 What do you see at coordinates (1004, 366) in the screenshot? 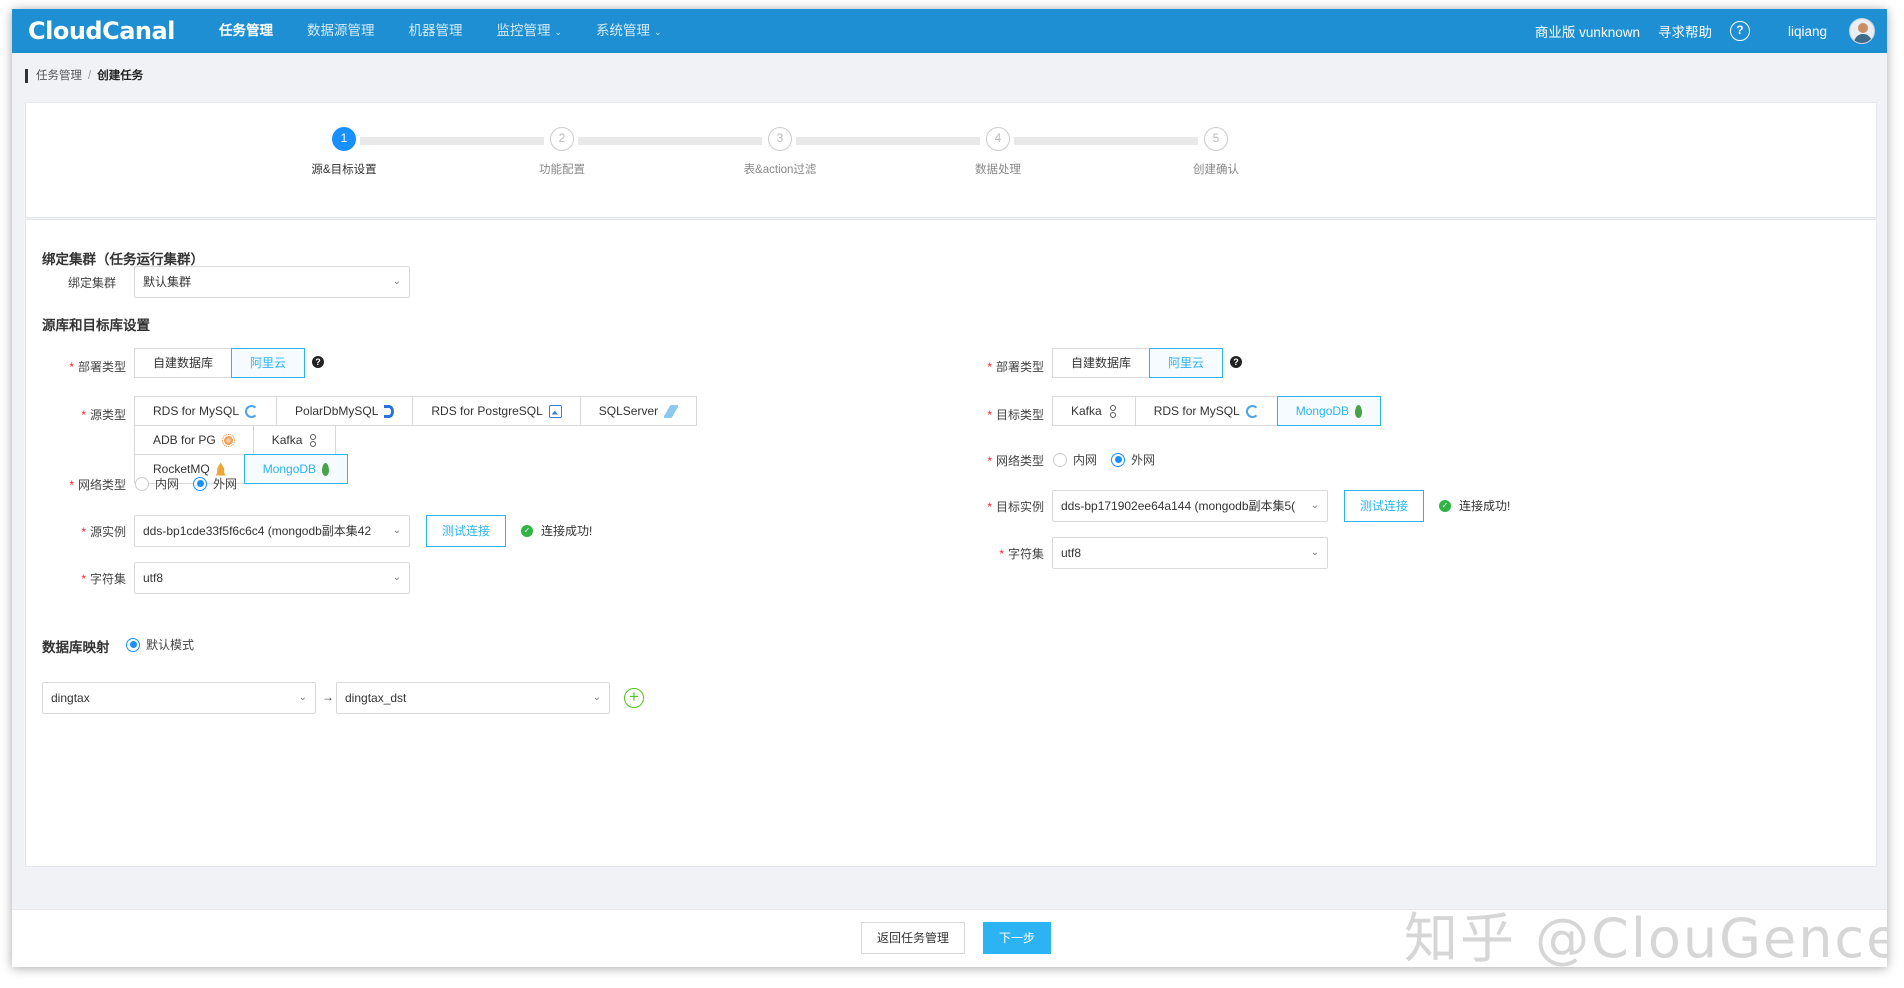
I see `target-deploy-label: *部署类型` at bounding box center [1004, 366].